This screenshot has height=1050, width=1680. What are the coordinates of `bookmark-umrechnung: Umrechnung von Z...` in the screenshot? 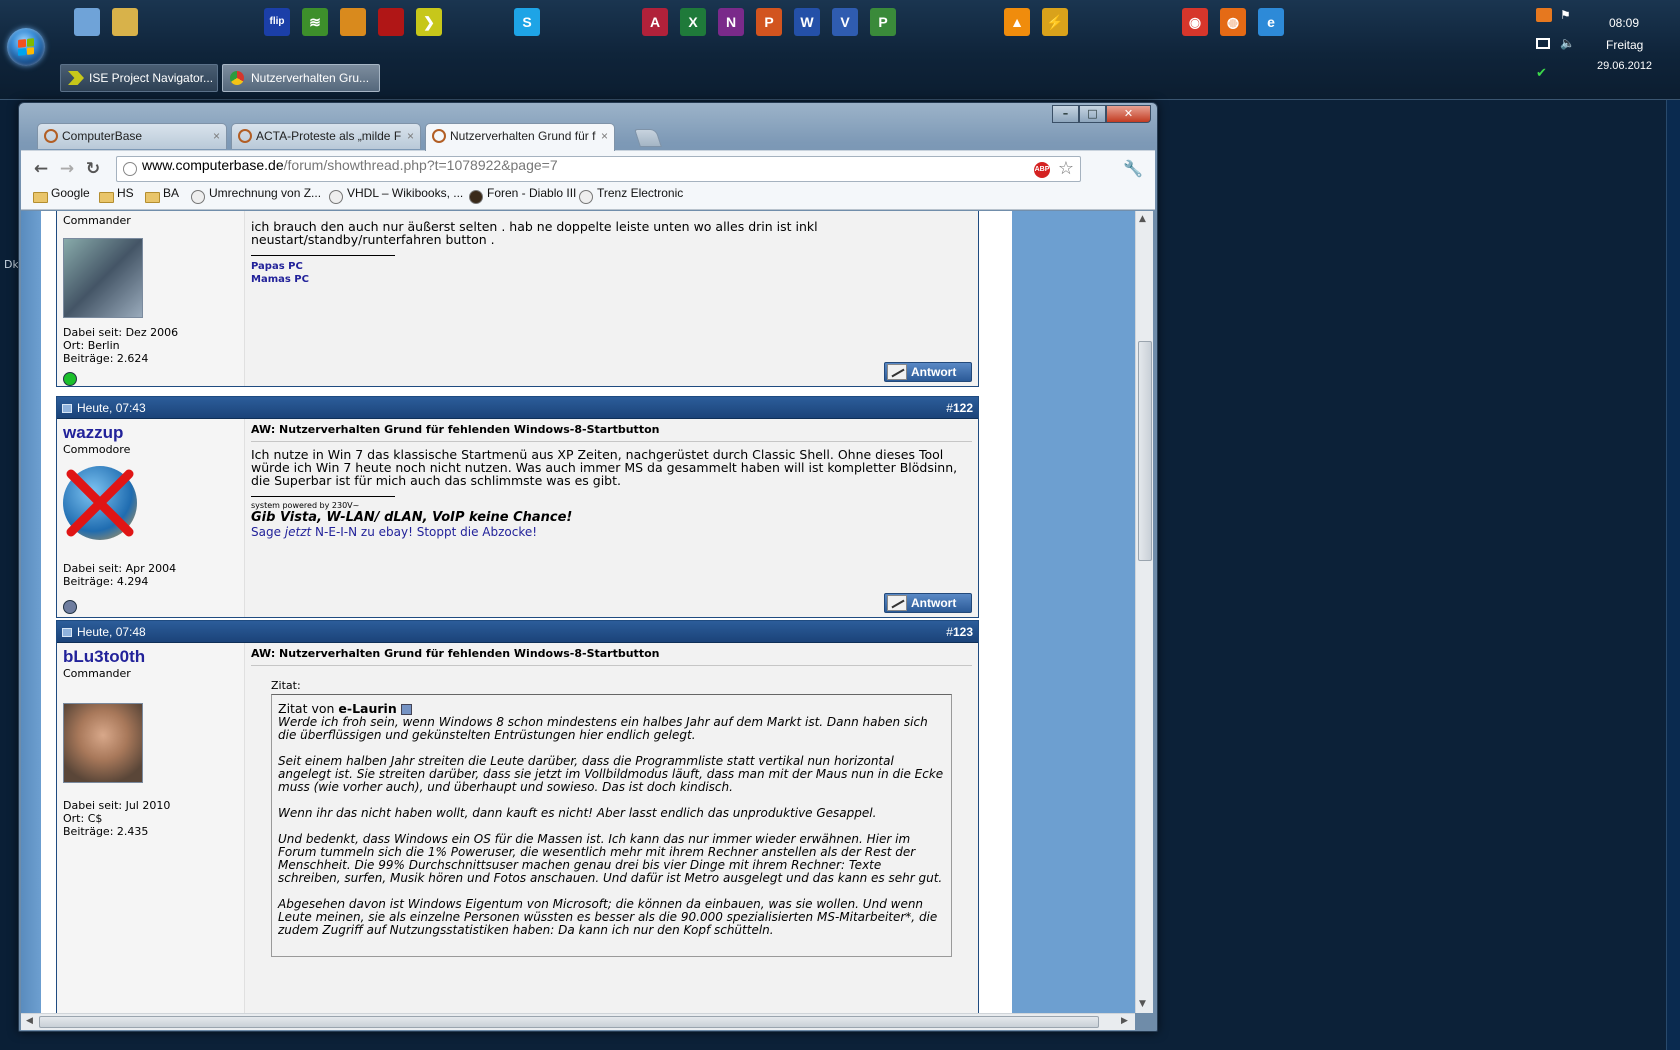 It's located at (255, 195).